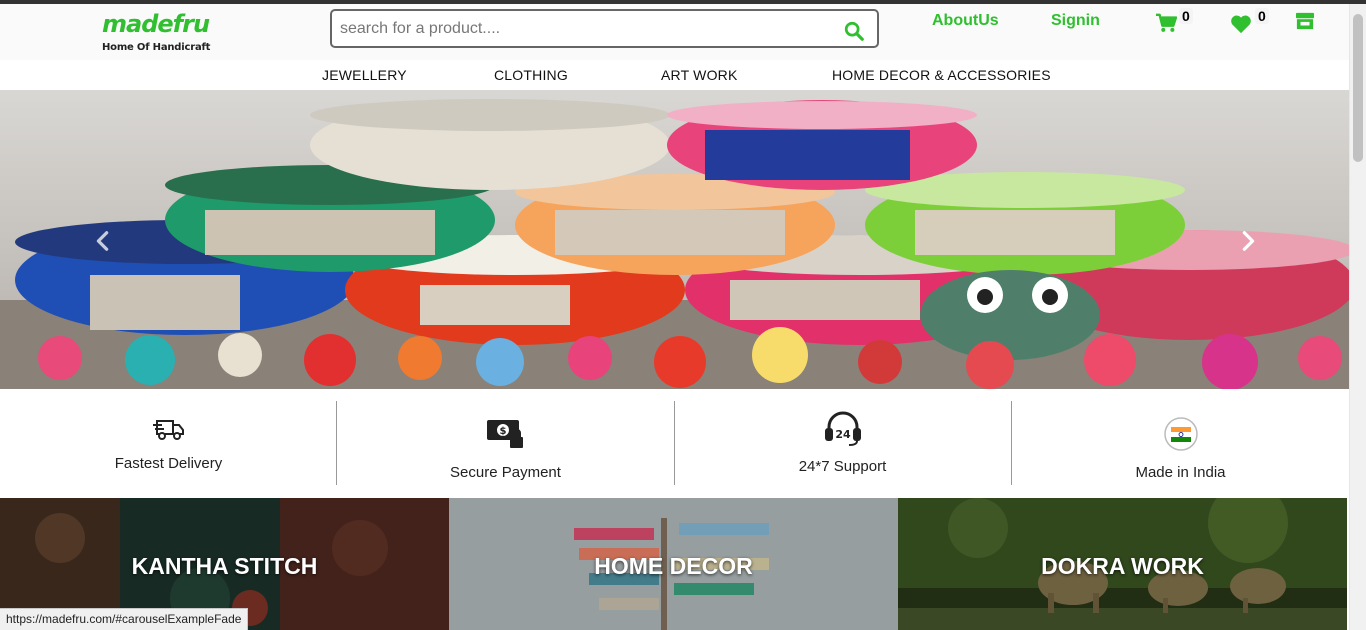 Image resolution: width=1366 pixels, height=630 pixels. What do you see at coordinates (1180, 434) in the screenshot?
I see `india-emblem-icon` at bounding box center [1180, 434].